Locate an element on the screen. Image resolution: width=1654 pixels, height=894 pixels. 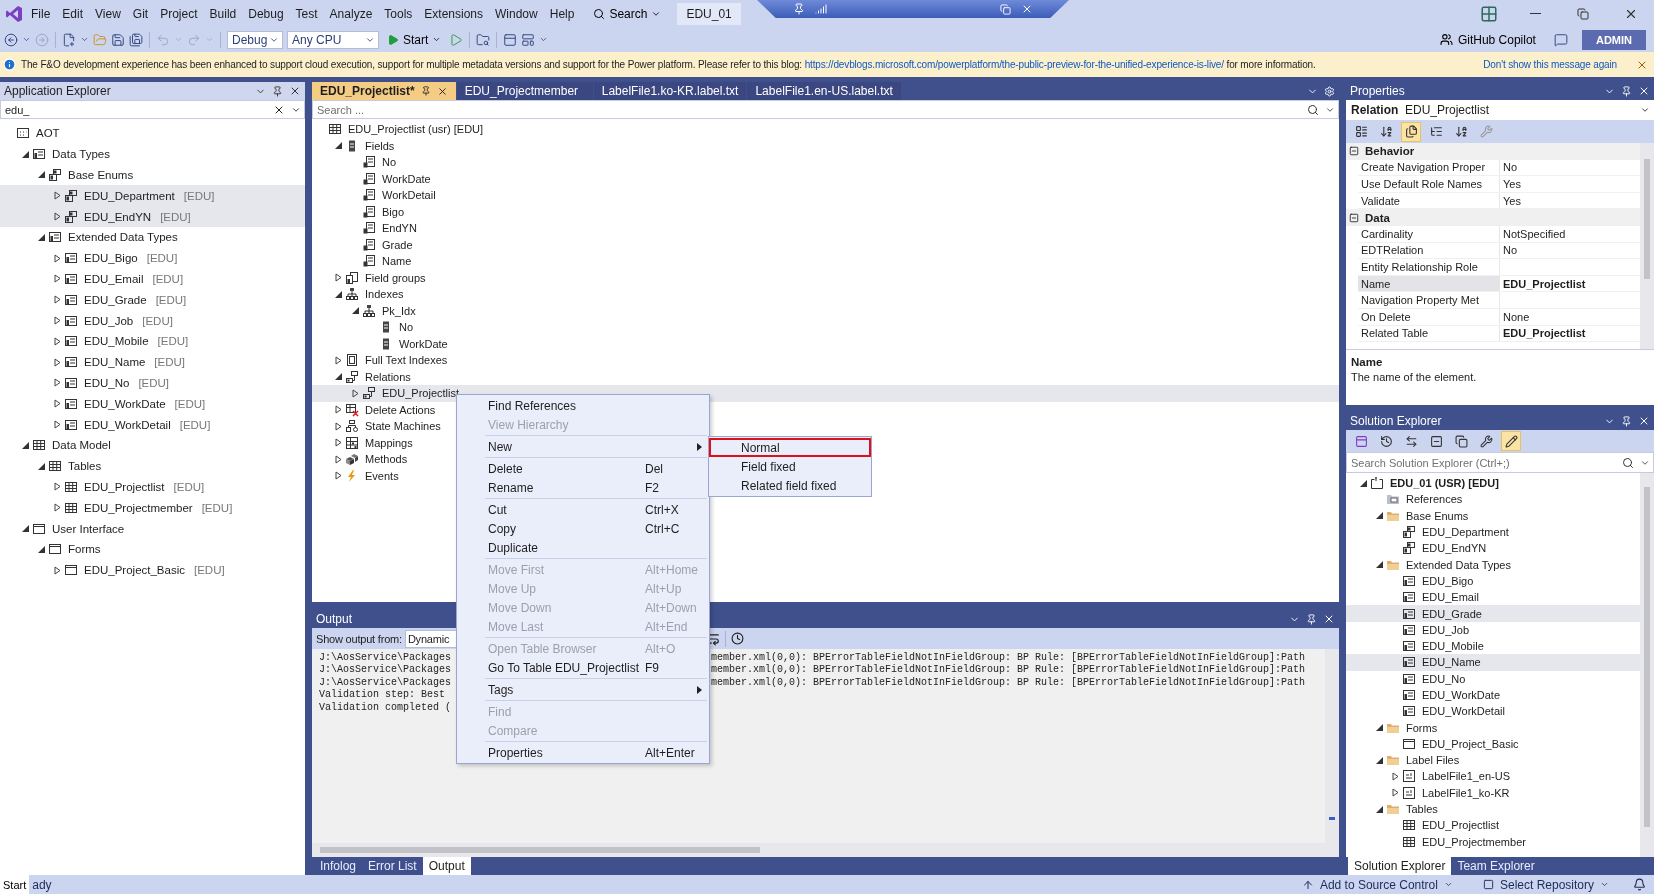
menu-item: New is located at coordinates (583, 446).